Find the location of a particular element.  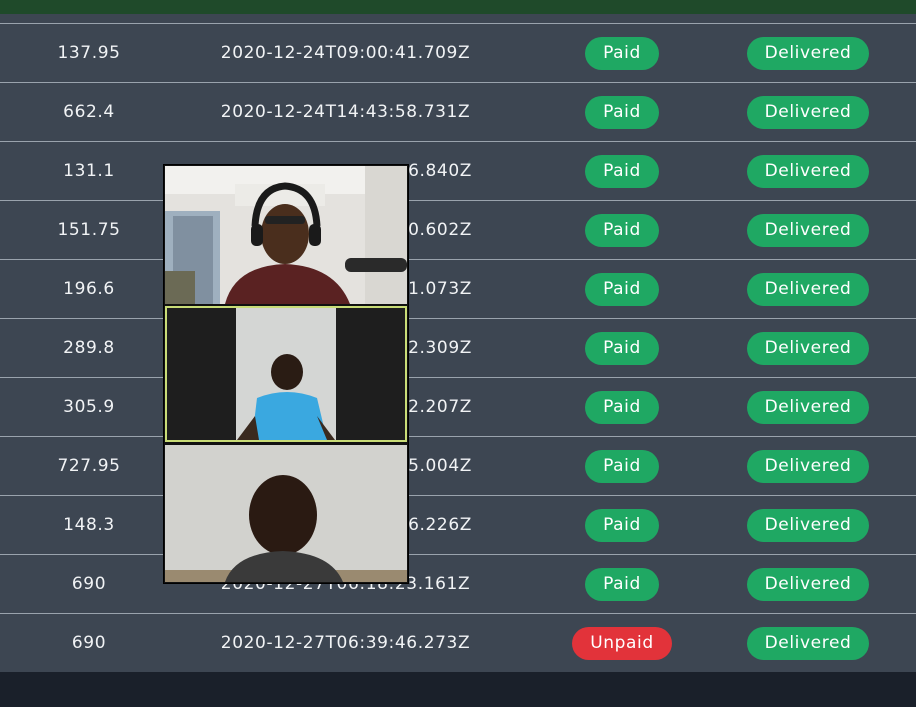

amount-cell: 289.8 is located at coordinates (89, 348).